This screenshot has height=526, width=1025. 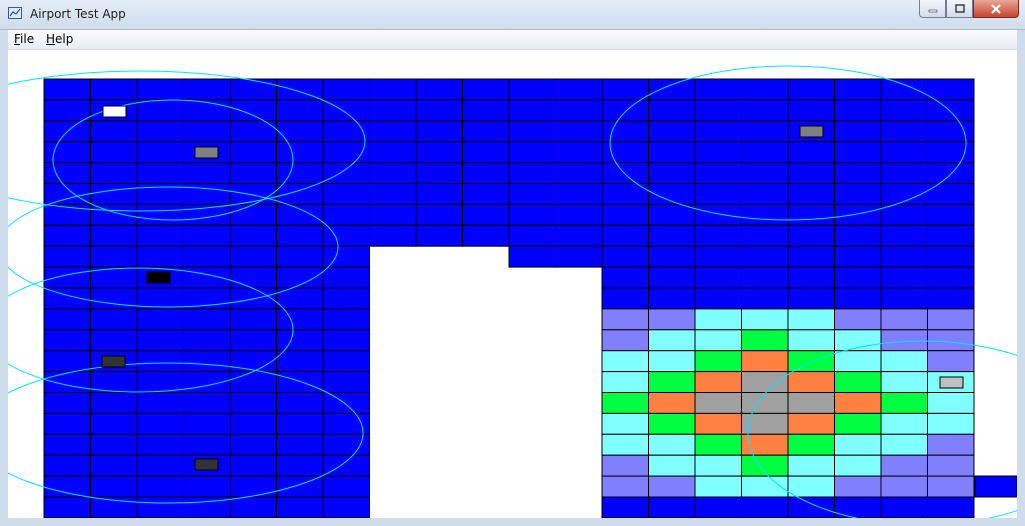 What do you see at coordinates (51, 39) in the screenshot?
I see `menu-help-mnemonic: H` at bounding box center [51, 39].